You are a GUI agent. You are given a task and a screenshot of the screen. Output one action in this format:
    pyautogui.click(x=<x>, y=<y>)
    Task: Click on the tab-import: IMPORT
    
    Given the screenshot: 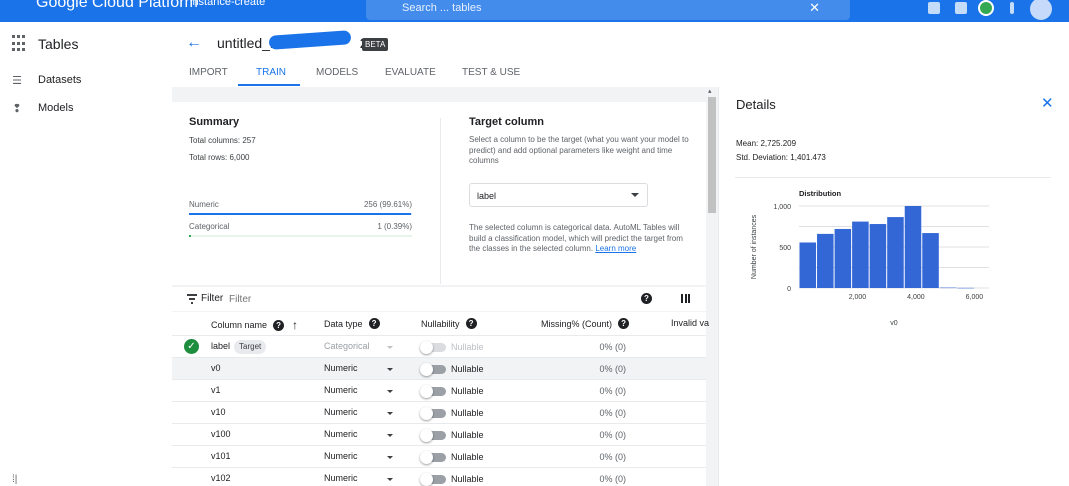 What is the action you would take?
    pyautogui.click(x=208, y=72)
    